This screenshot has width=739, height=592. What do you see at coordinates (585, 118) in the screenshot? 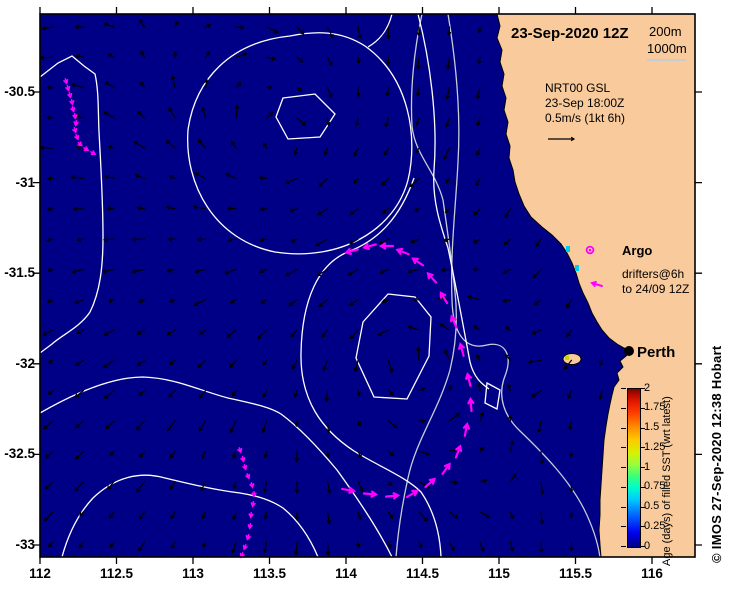
I see `vector-scale-label: 0.5m/s (1kt 6h)` at bounding box center [585, 118].